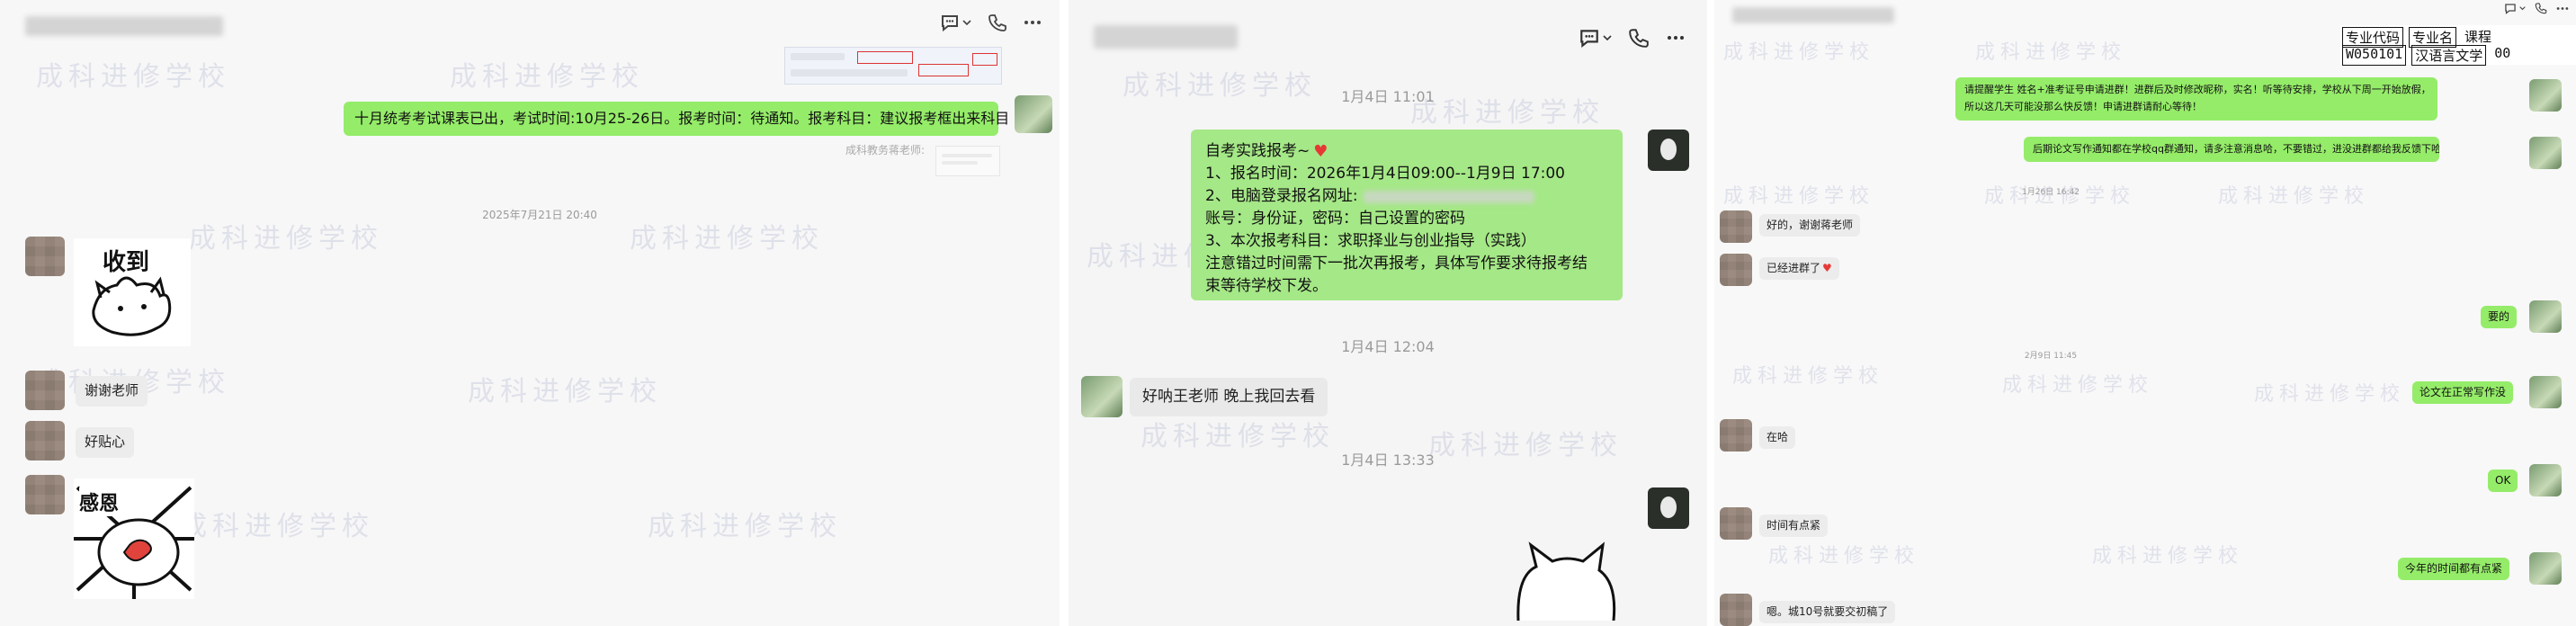 The width and height of the screenshot is (2576, 626). What do you see at coordinates (1388, 460) in the screenshot?
I see `timestamp: 1月4日 13:33` at bounding box center [1388, 460].